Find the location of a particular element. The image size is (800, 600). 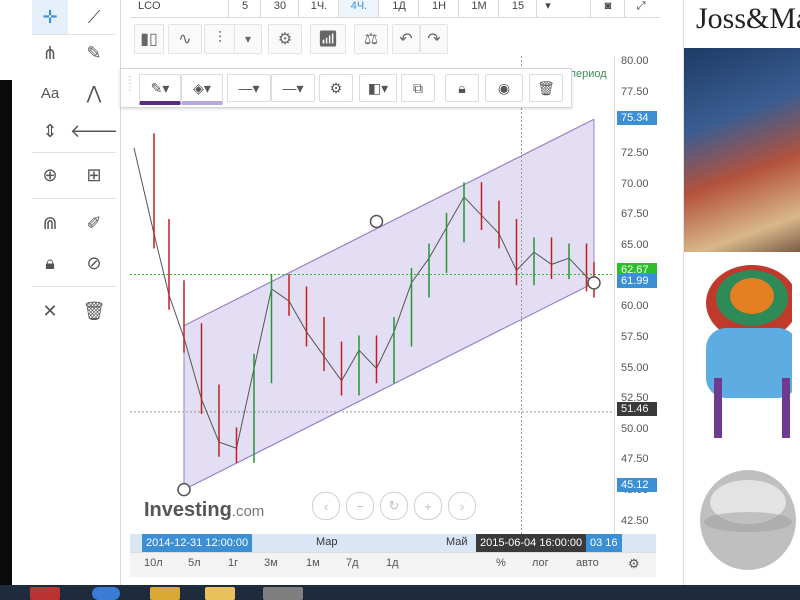

bars-icon: ⫶ is located at coordinates (220, 39).